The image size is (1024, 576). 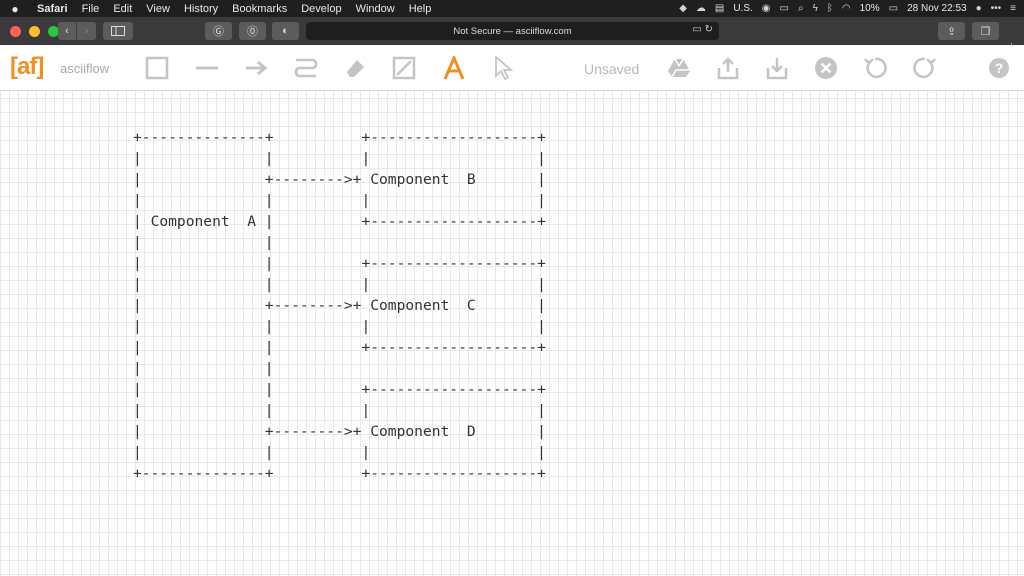 I want to click on clear-button, so click(x=826, y=68).